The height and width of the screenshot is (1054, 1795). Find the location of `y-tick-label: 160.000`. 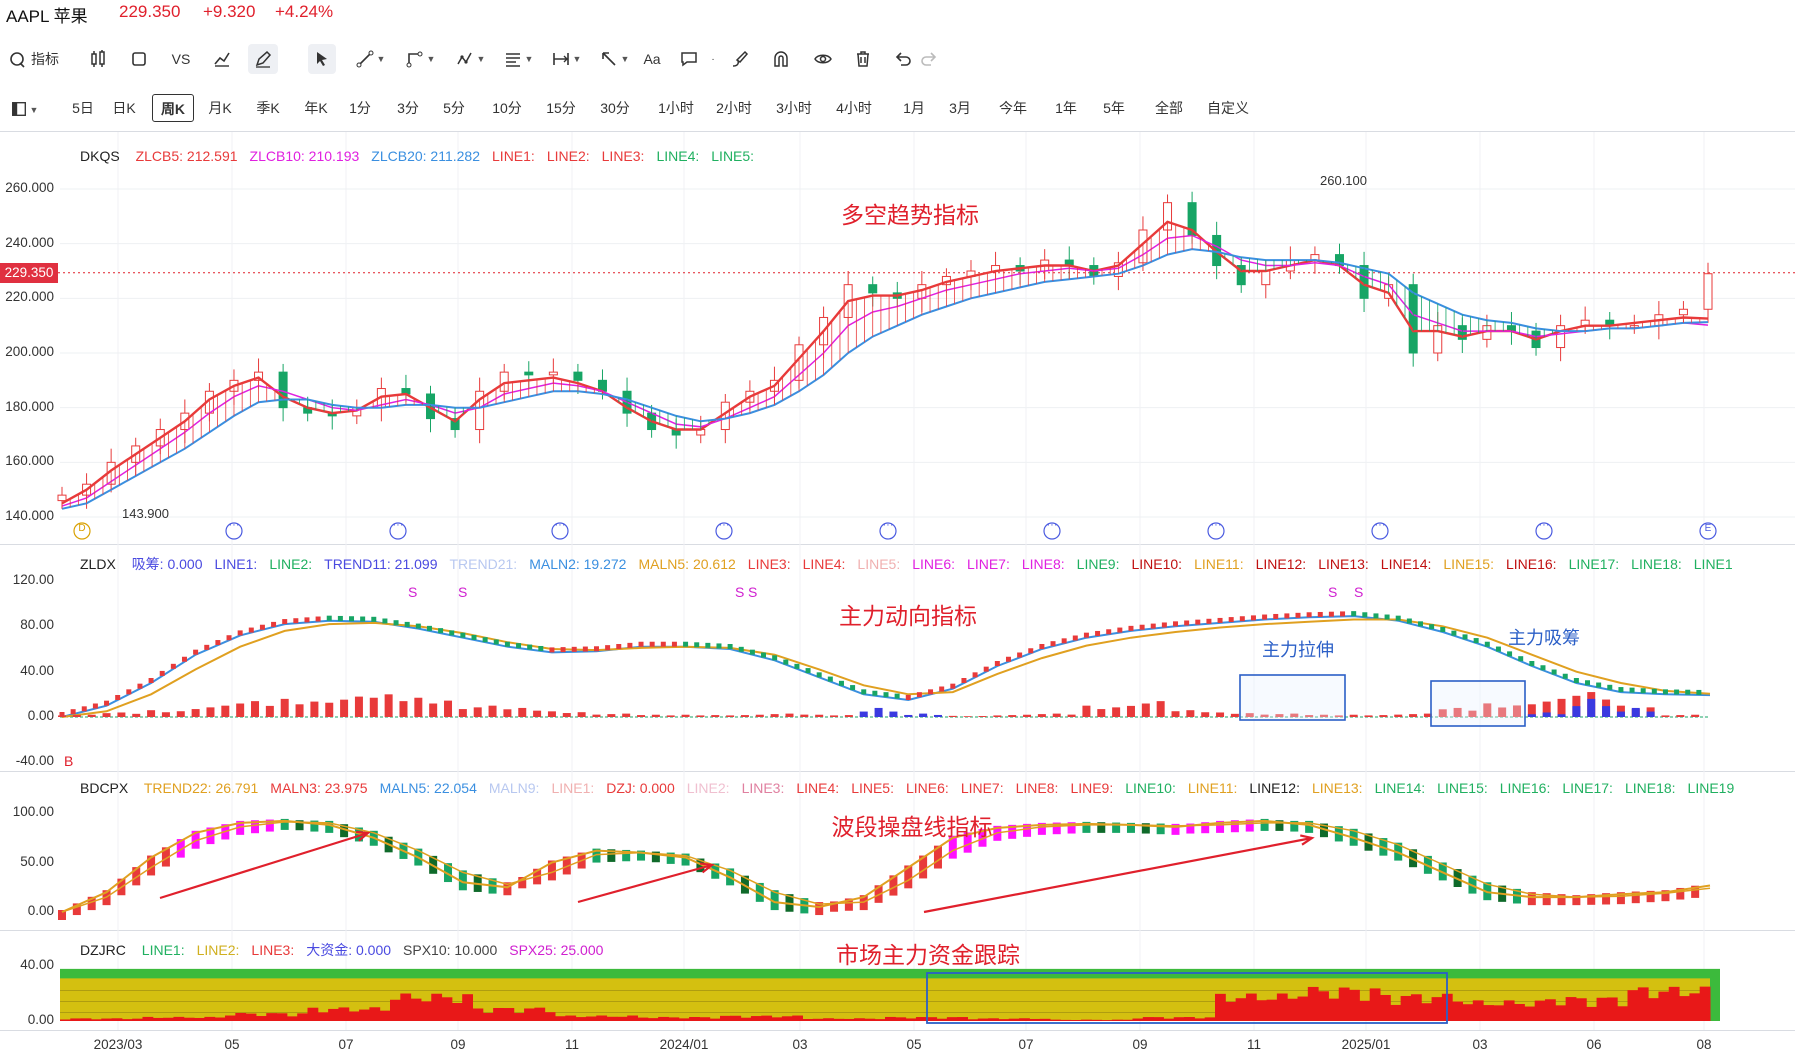

y-tick-label: 160.000 is located at coordinates (29, 461).